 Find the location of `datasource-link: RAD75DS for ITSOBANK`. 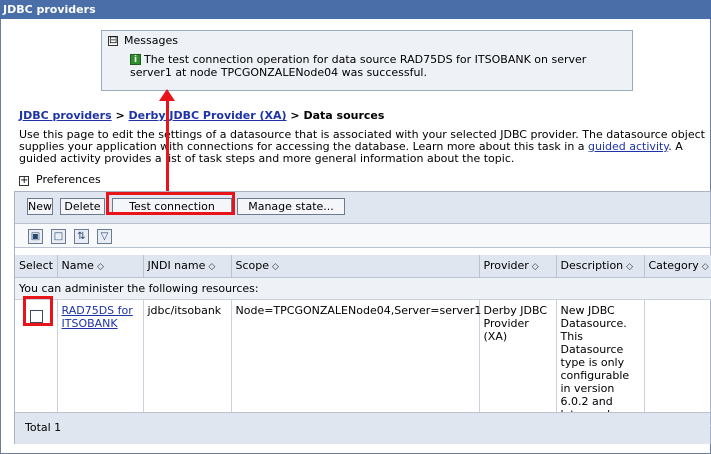

datasource-link: RAD75DS for ITSOBANK is located at coordinates (97, 317).